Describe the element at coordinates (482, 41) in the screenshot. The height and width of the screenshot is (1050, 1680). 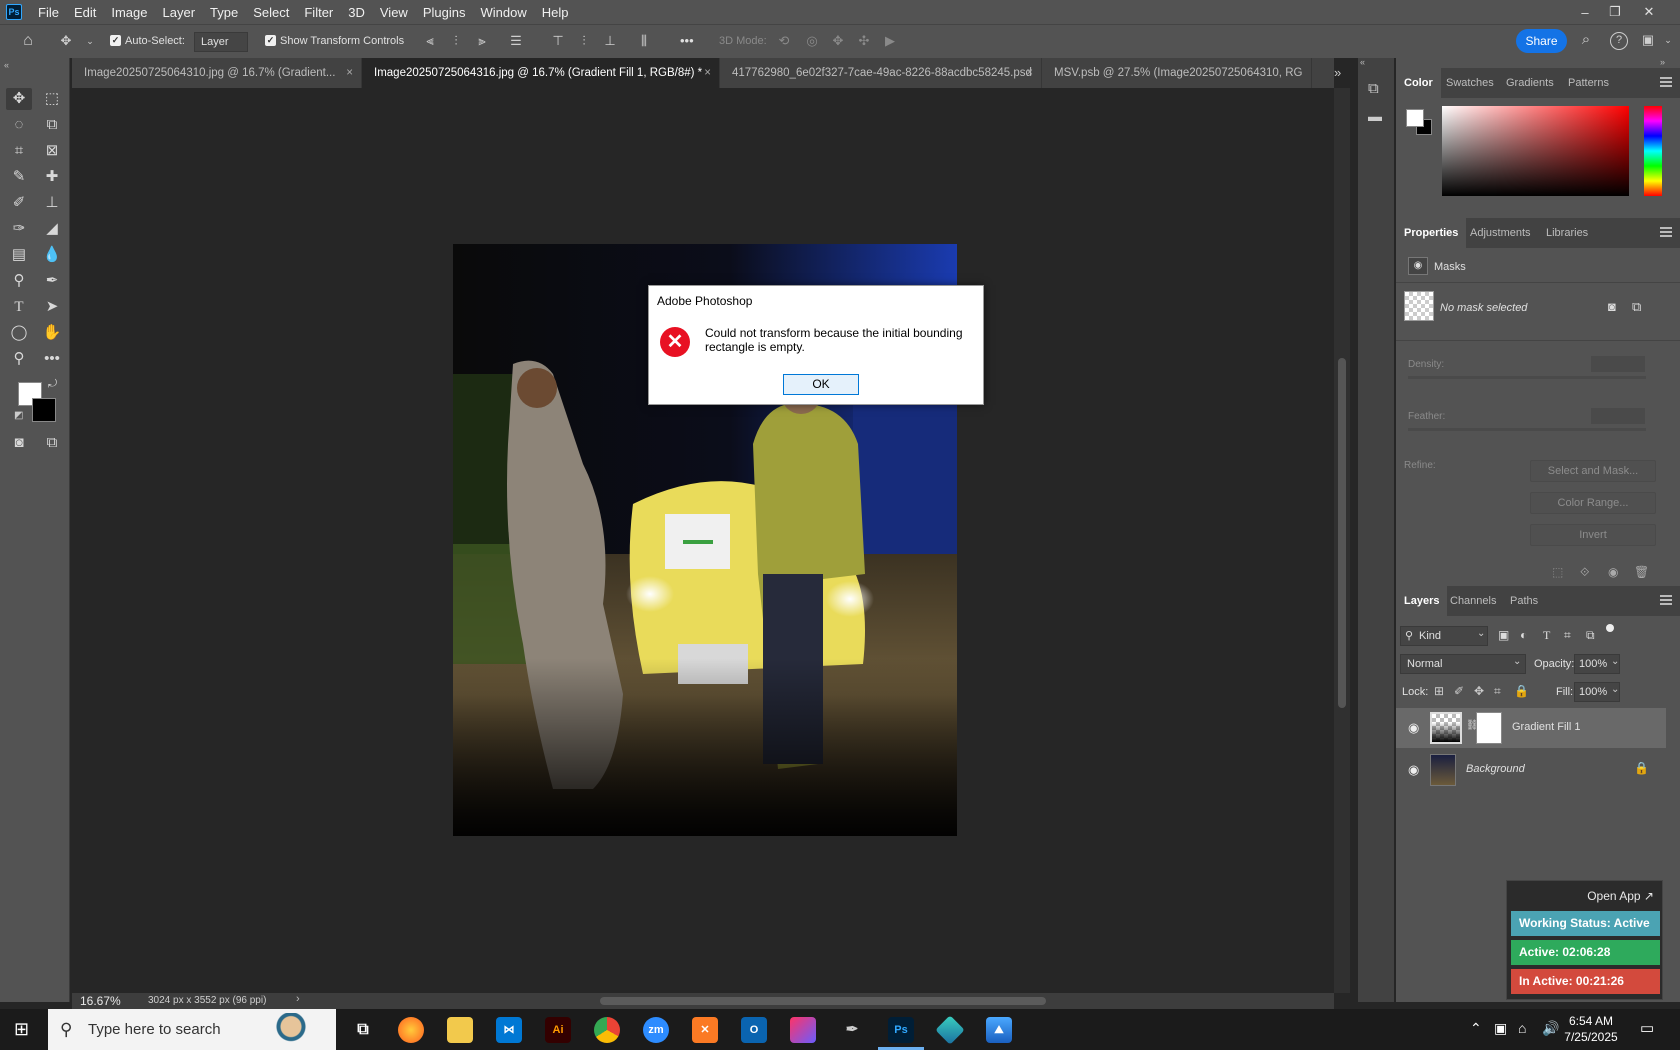
I see `align-right-icon: ⫸` at that location.